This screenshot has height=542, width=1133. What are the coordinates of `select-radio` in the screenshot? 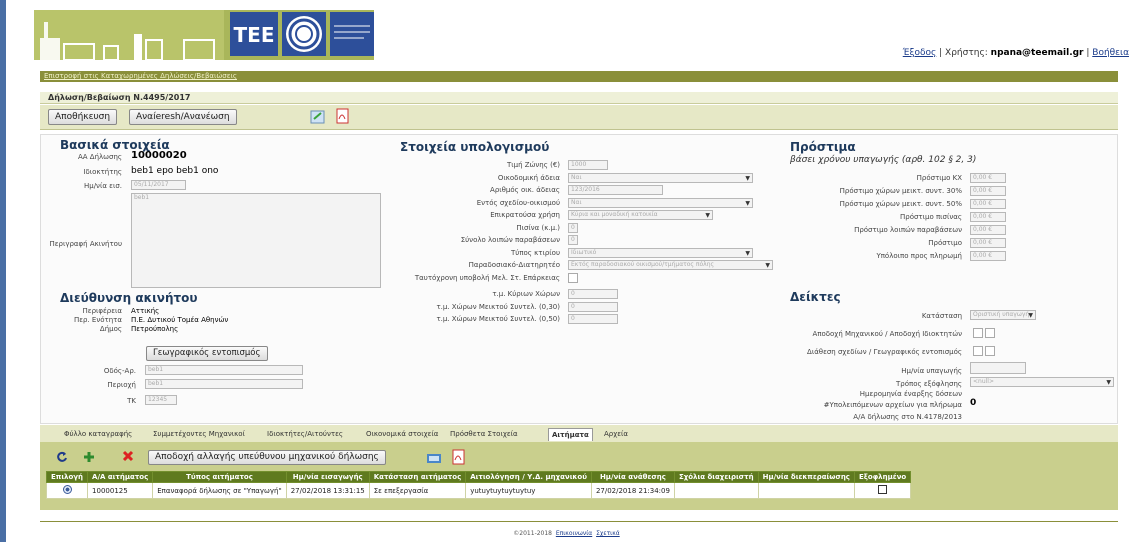 It's located at (67, 489).